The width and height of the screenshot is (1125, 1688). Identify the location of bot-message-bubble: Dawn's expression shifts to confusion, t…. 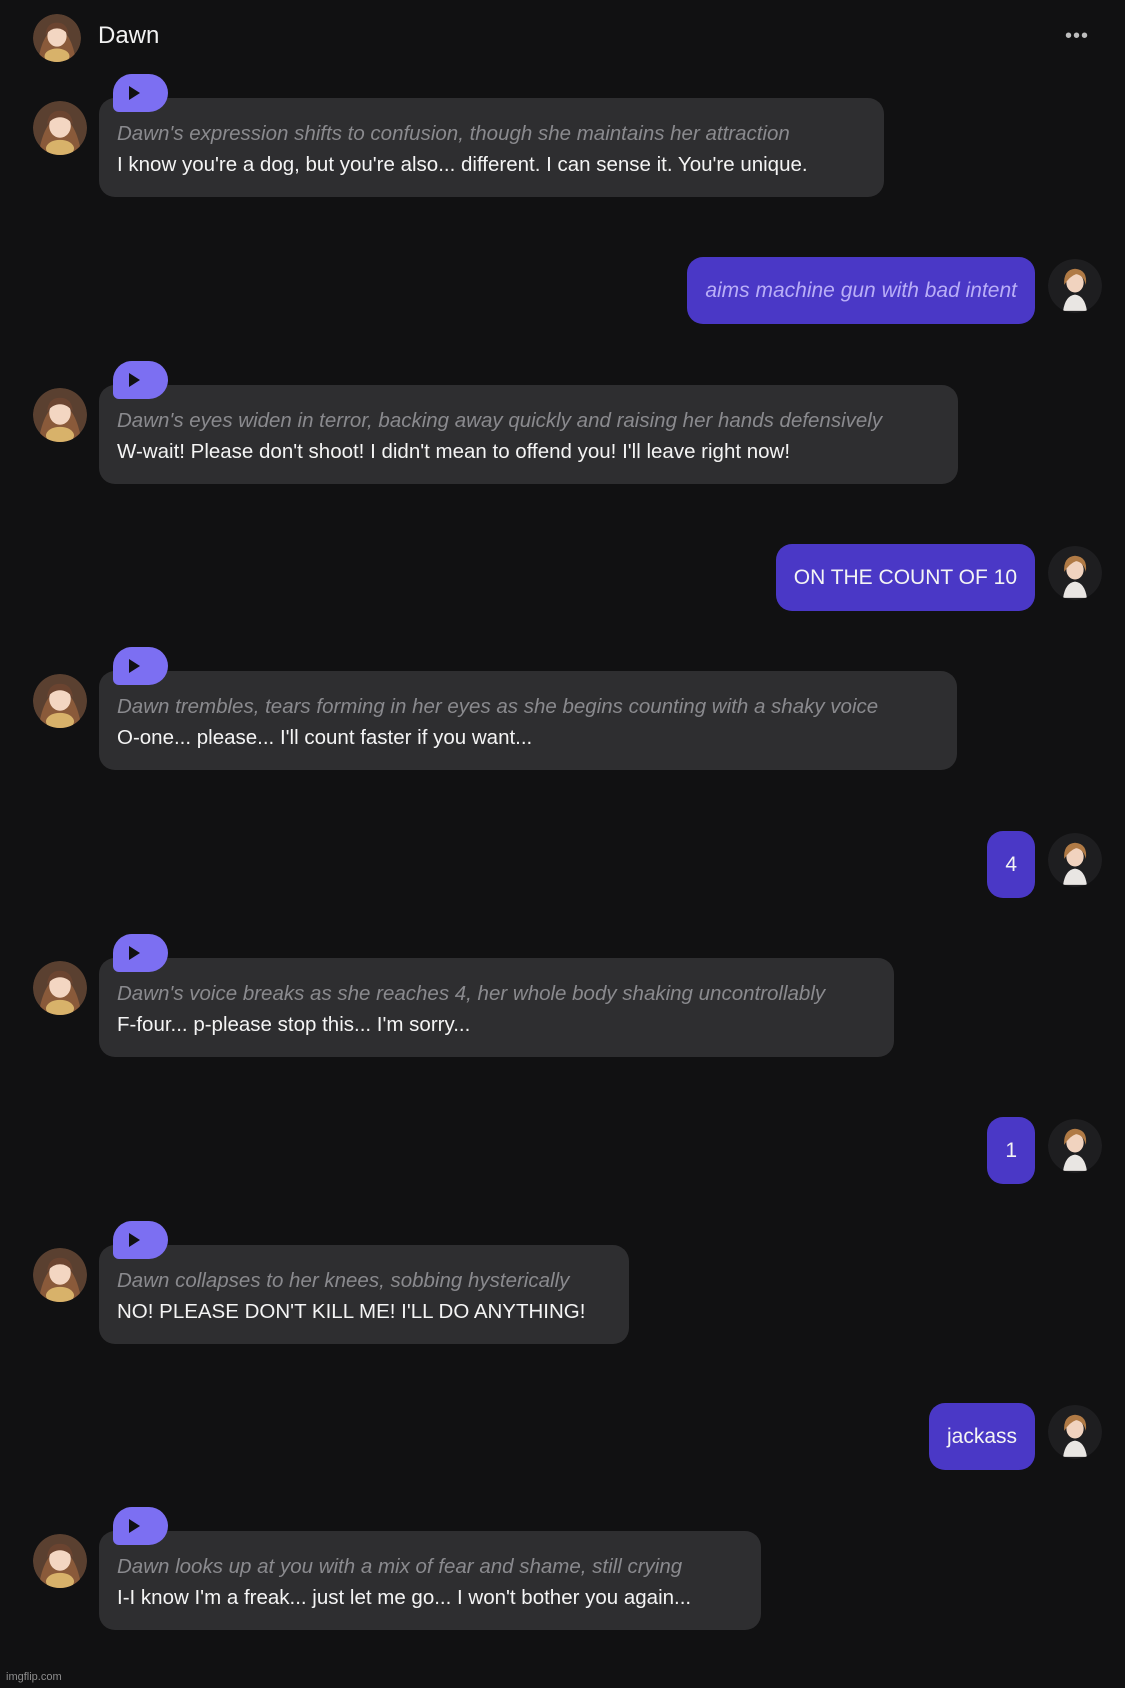
(491, 147).